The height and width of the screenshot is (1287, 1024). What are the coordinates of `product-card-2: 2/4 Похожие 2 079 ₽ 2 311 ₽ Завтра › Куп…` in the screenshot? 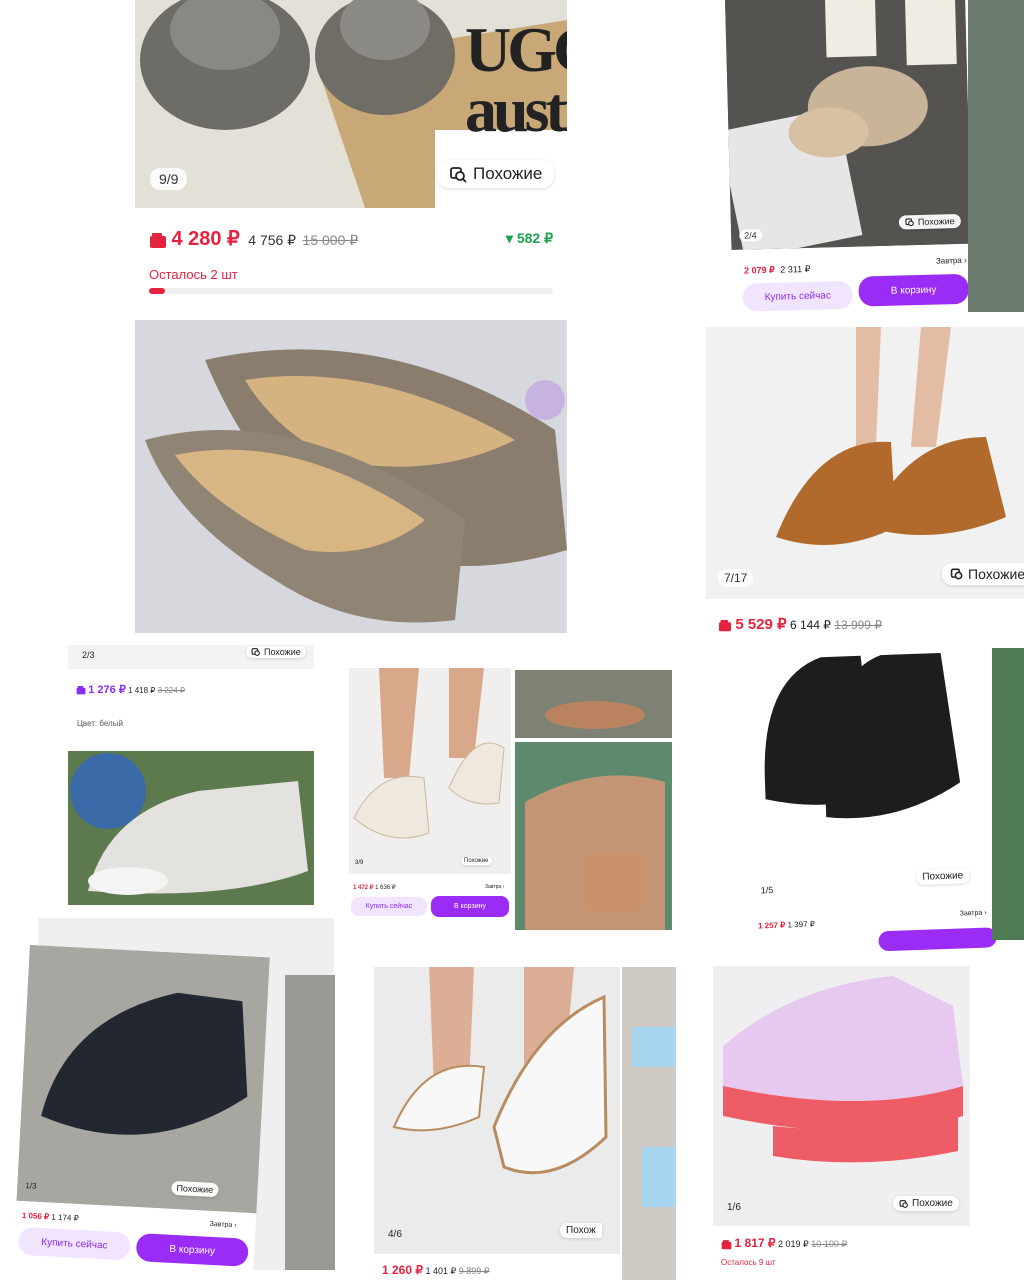 It's located at (849, 156).